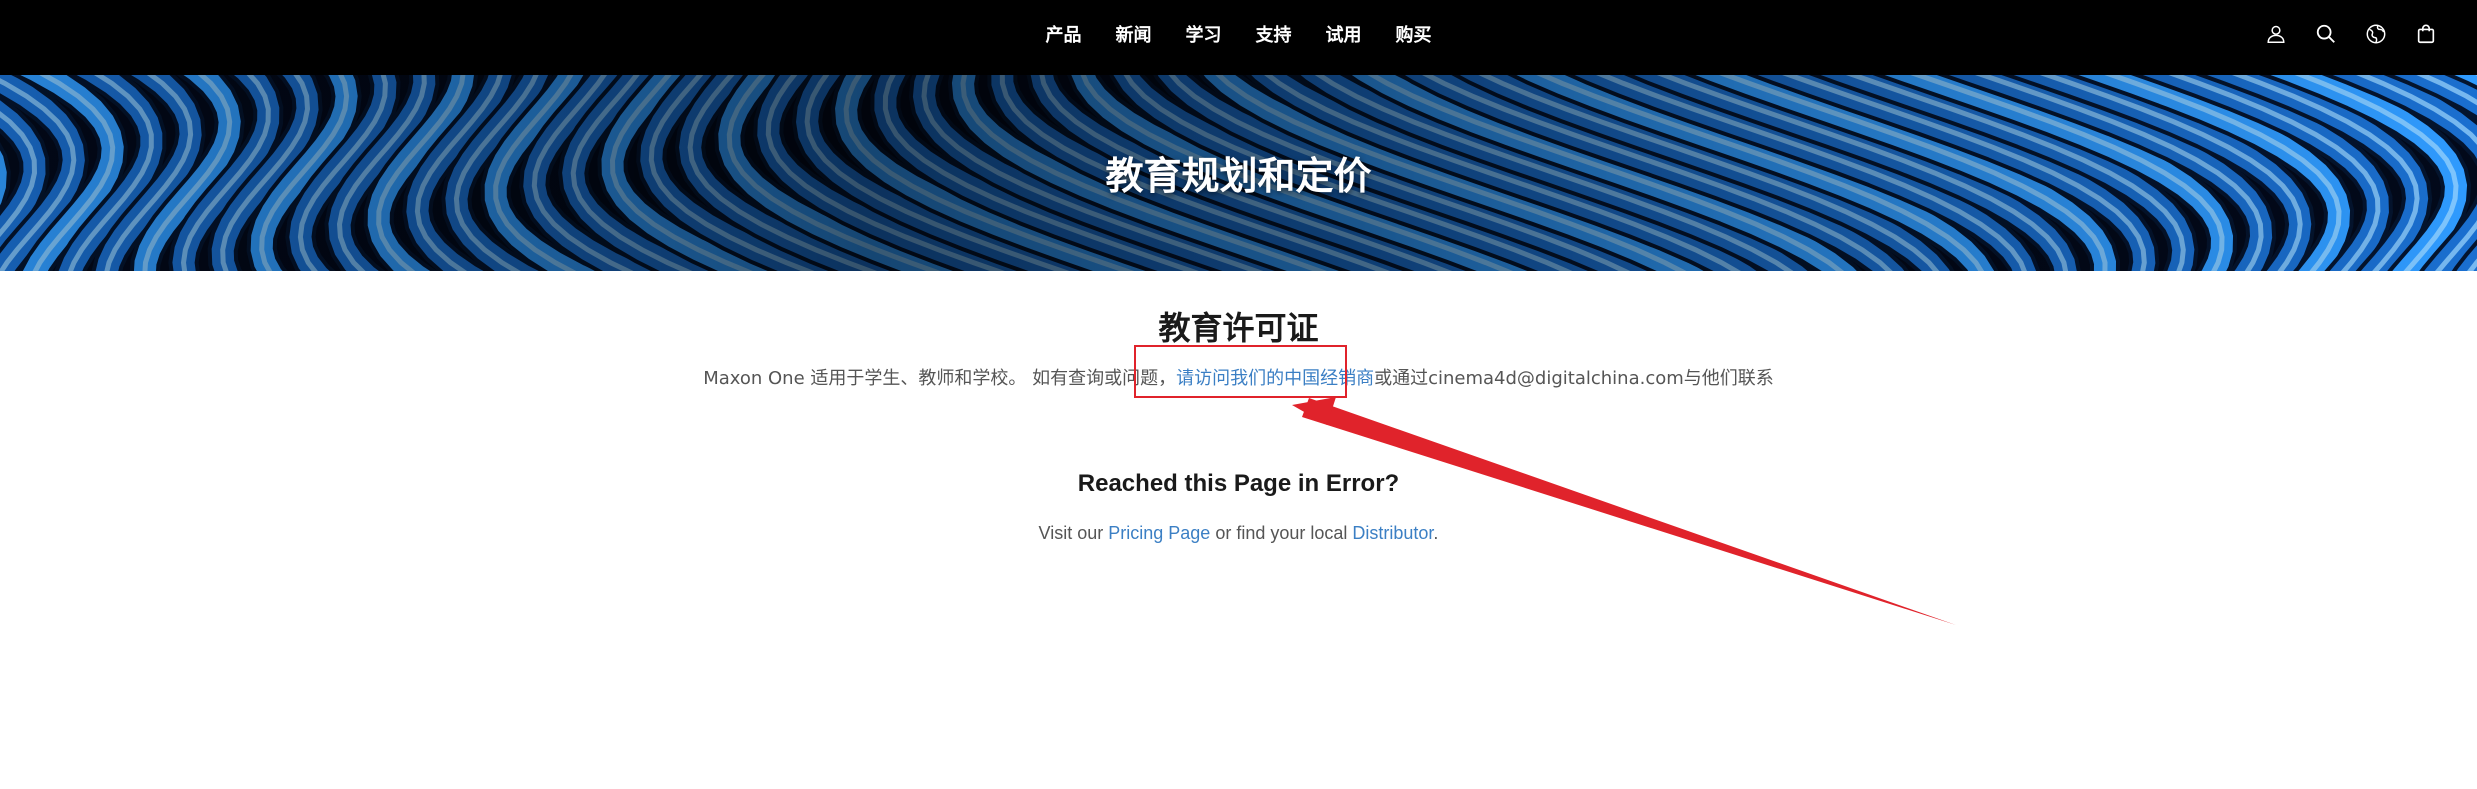  Describe the element at coordinates (1134, 34) in the screenshot. I see `nav-item-news: 新闻` at that location.